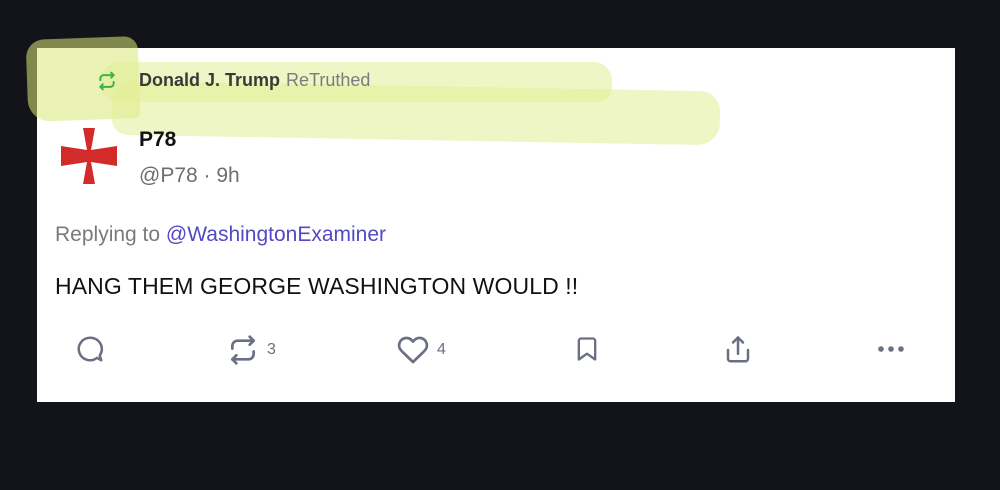 This screenshot has height=490, width=1000. I want to click on retruth-user-name: Donald J. Trump, so click(209, 80).